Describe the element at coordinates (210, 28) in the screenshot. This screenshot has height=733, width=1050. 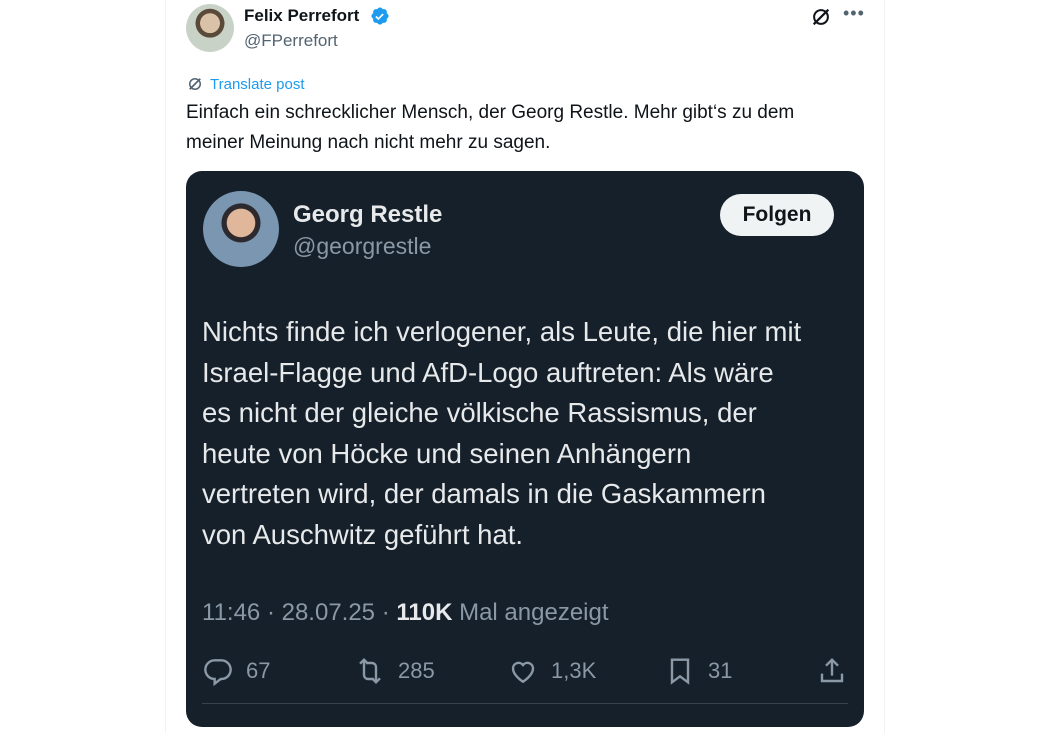
I see `author-avatar` at that location.